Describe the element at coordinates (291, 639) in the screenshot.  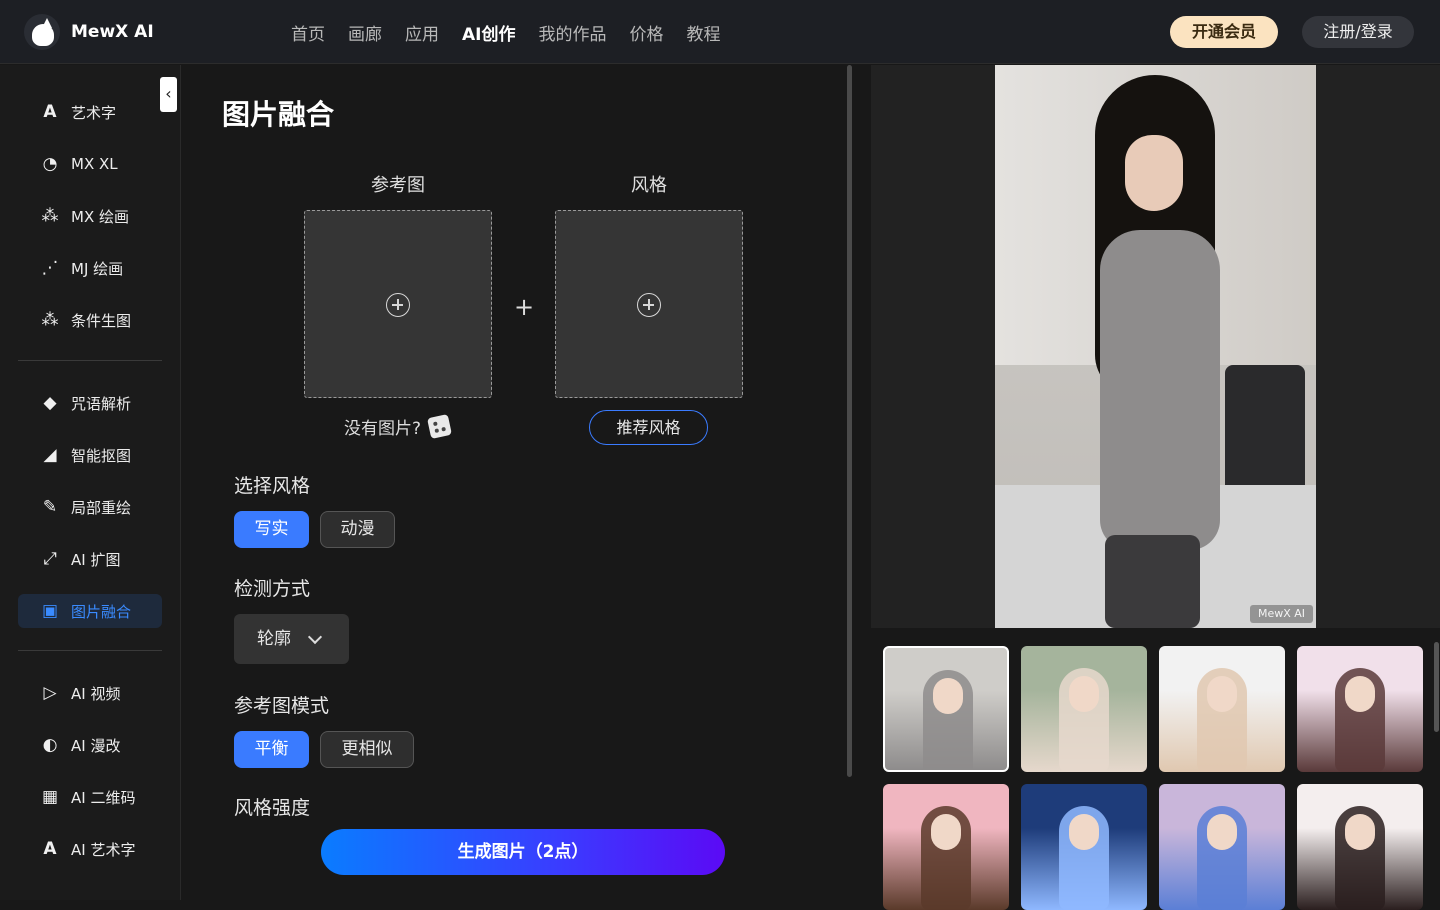
I see `detect-method-select: 轮廓` at that location.